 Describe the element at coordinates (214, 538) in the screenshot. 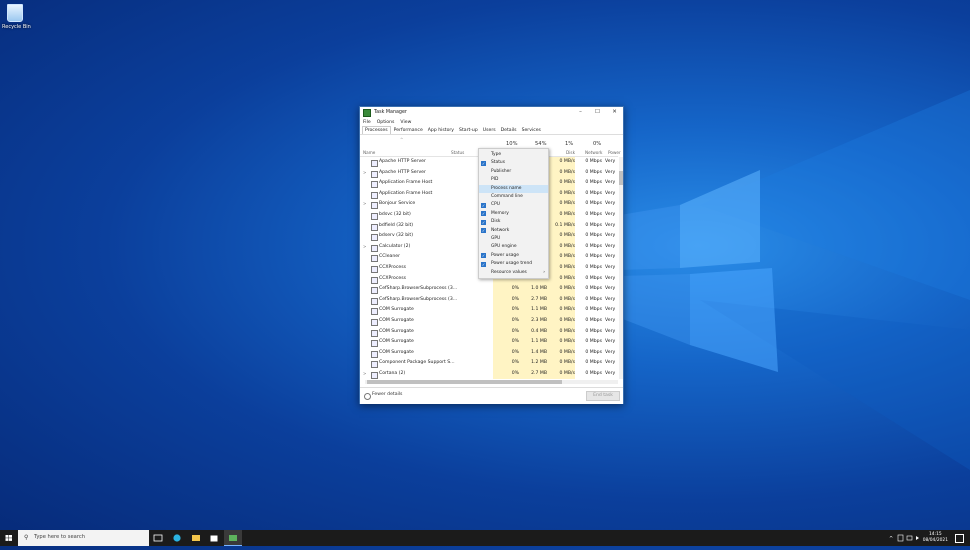

I see `taskbar-store` at that location.